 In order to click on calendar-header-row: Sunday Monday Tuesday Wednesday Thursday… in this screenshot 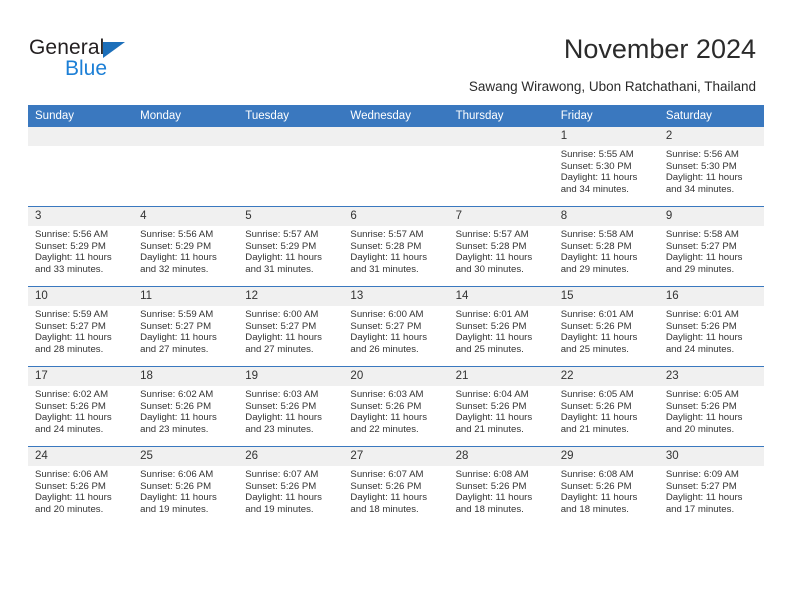, I will do `click(396, 116)`.